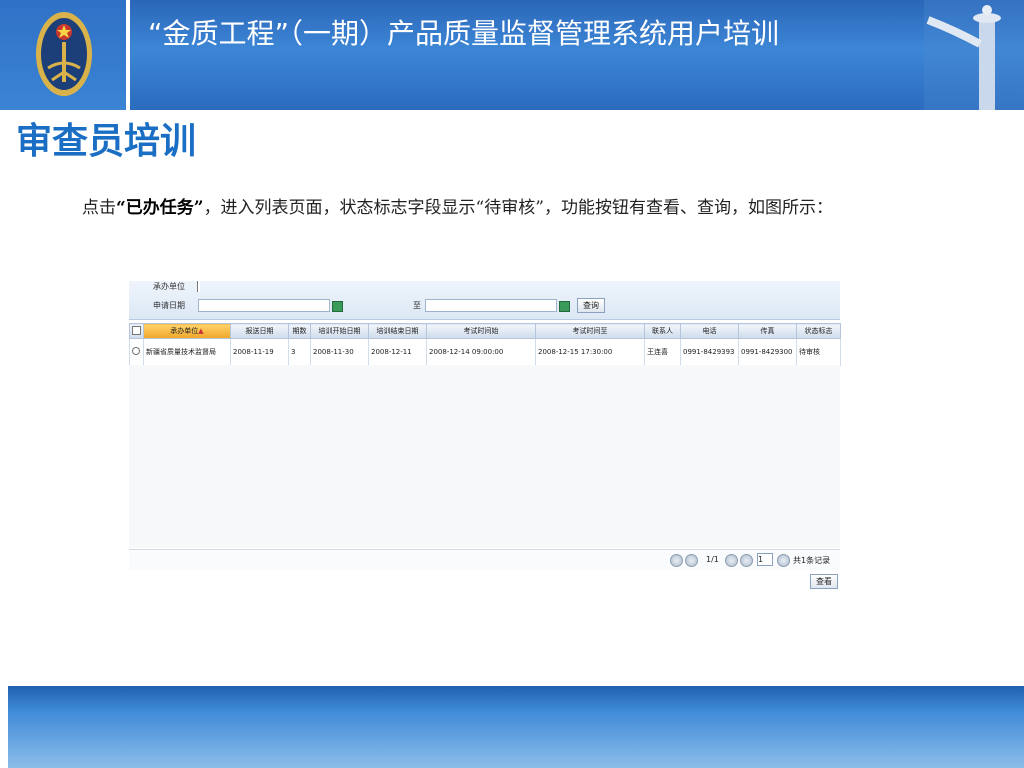  Describe the element at coordinates (484, 559) in the screenshot. I see `pagination-bar: 1/1 1 共1条记录` at that location.